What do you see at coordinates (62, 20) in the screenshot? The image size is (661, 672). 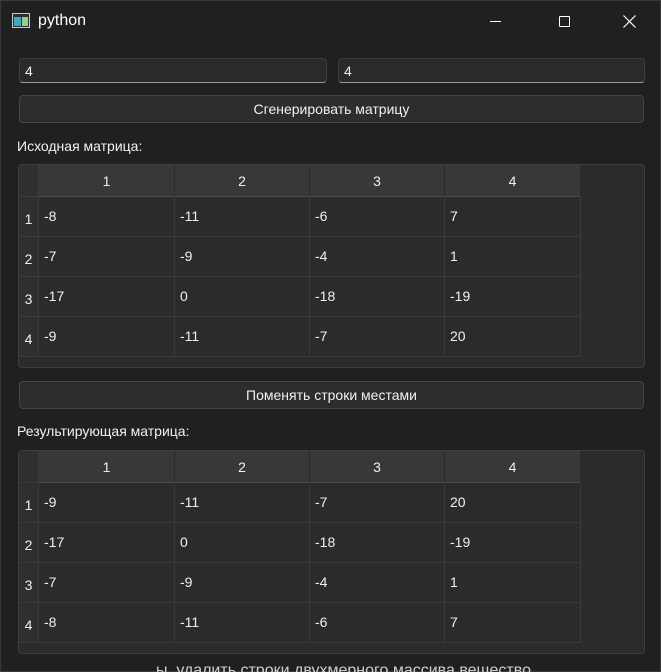 I see `window-title: python` at bounding box center [62, 20].